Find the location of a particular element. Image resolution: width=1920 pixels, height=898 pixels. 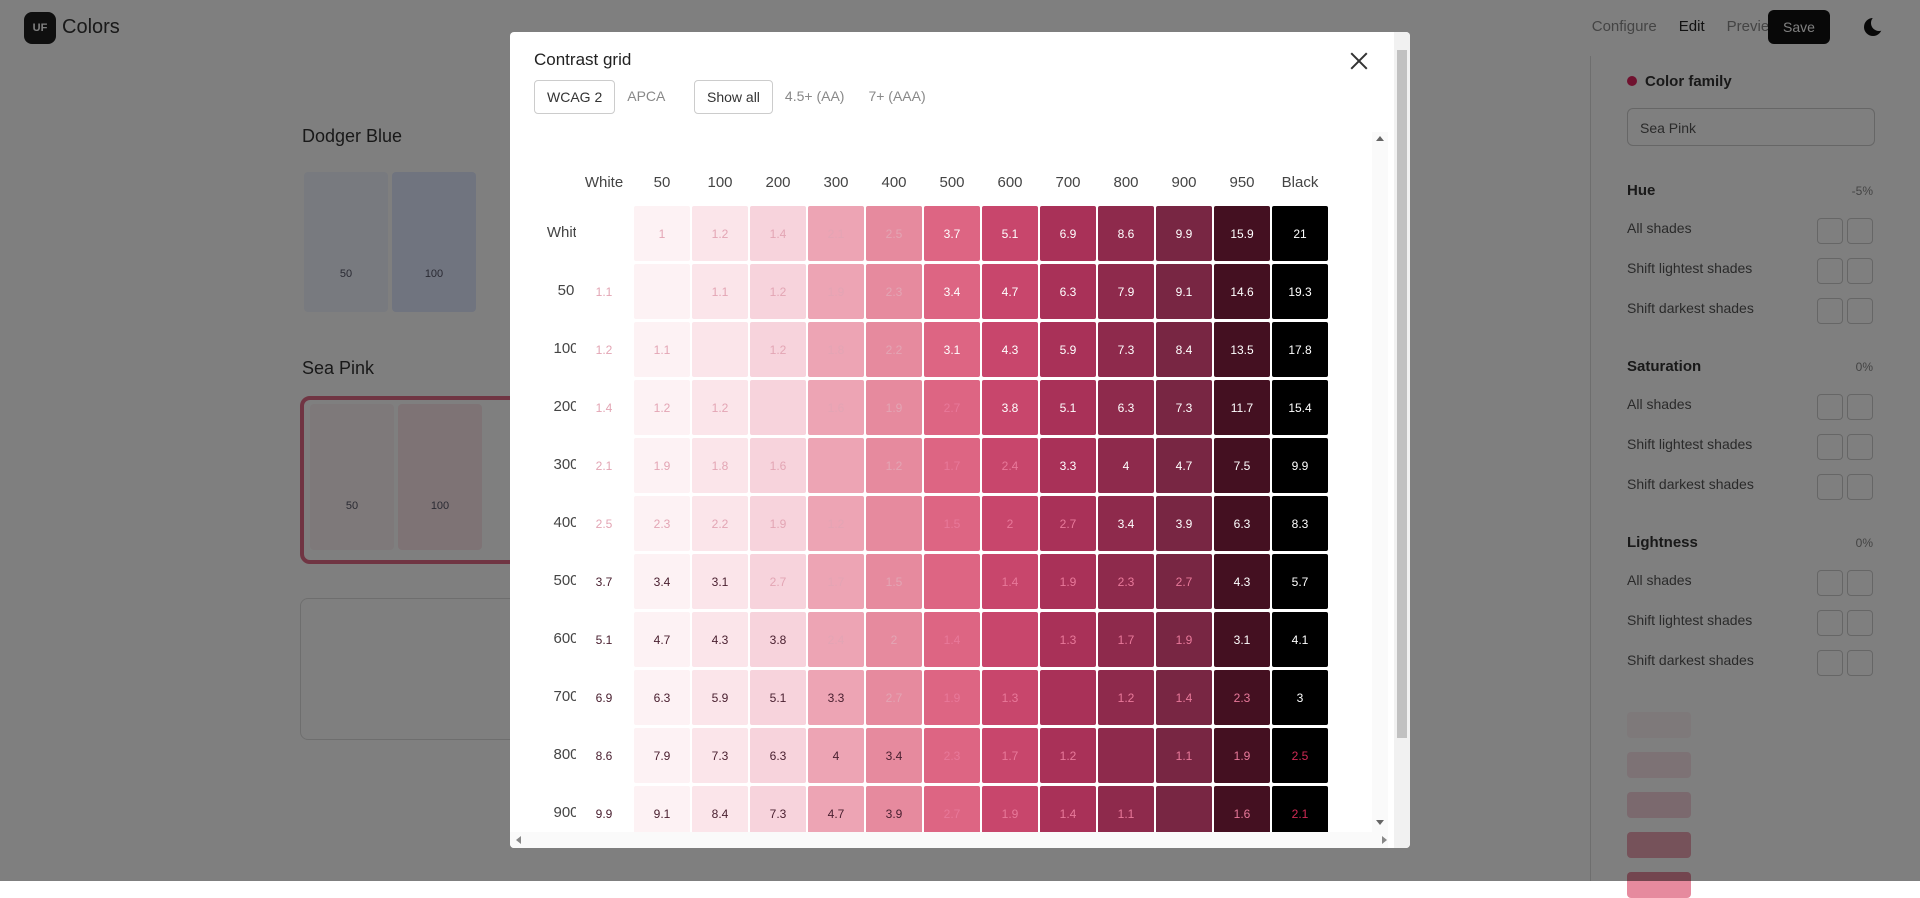

scroll-up-arrow-icon is located at coordinates (1380, 138).